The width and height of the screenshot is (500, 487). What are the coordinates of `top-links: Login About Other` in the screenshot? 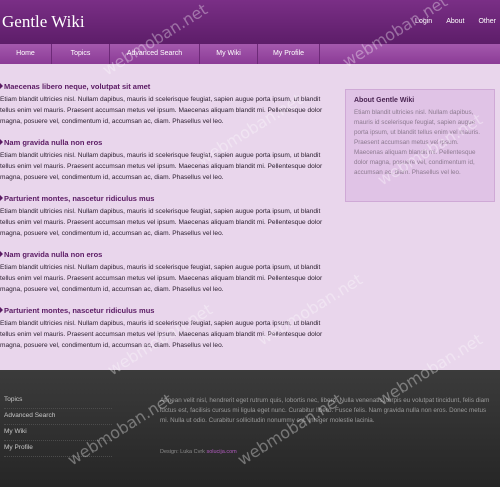 It's located at (455, 21).